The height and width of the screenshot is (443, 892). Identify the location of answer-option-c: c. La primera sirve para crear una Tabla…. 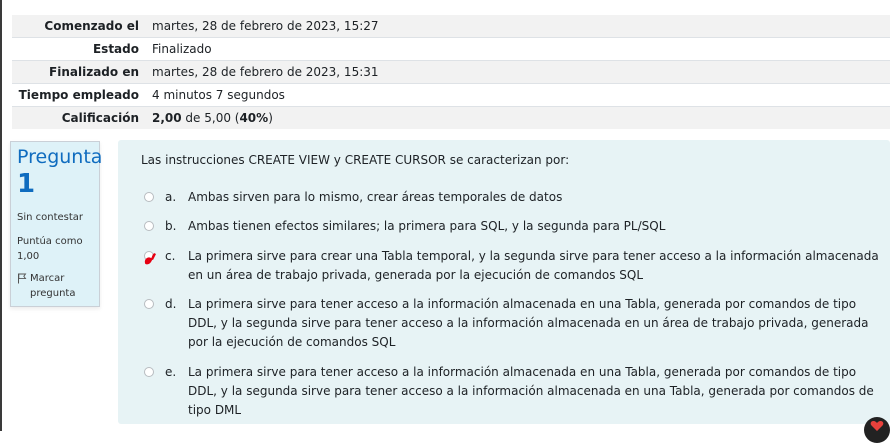
(515, 266).